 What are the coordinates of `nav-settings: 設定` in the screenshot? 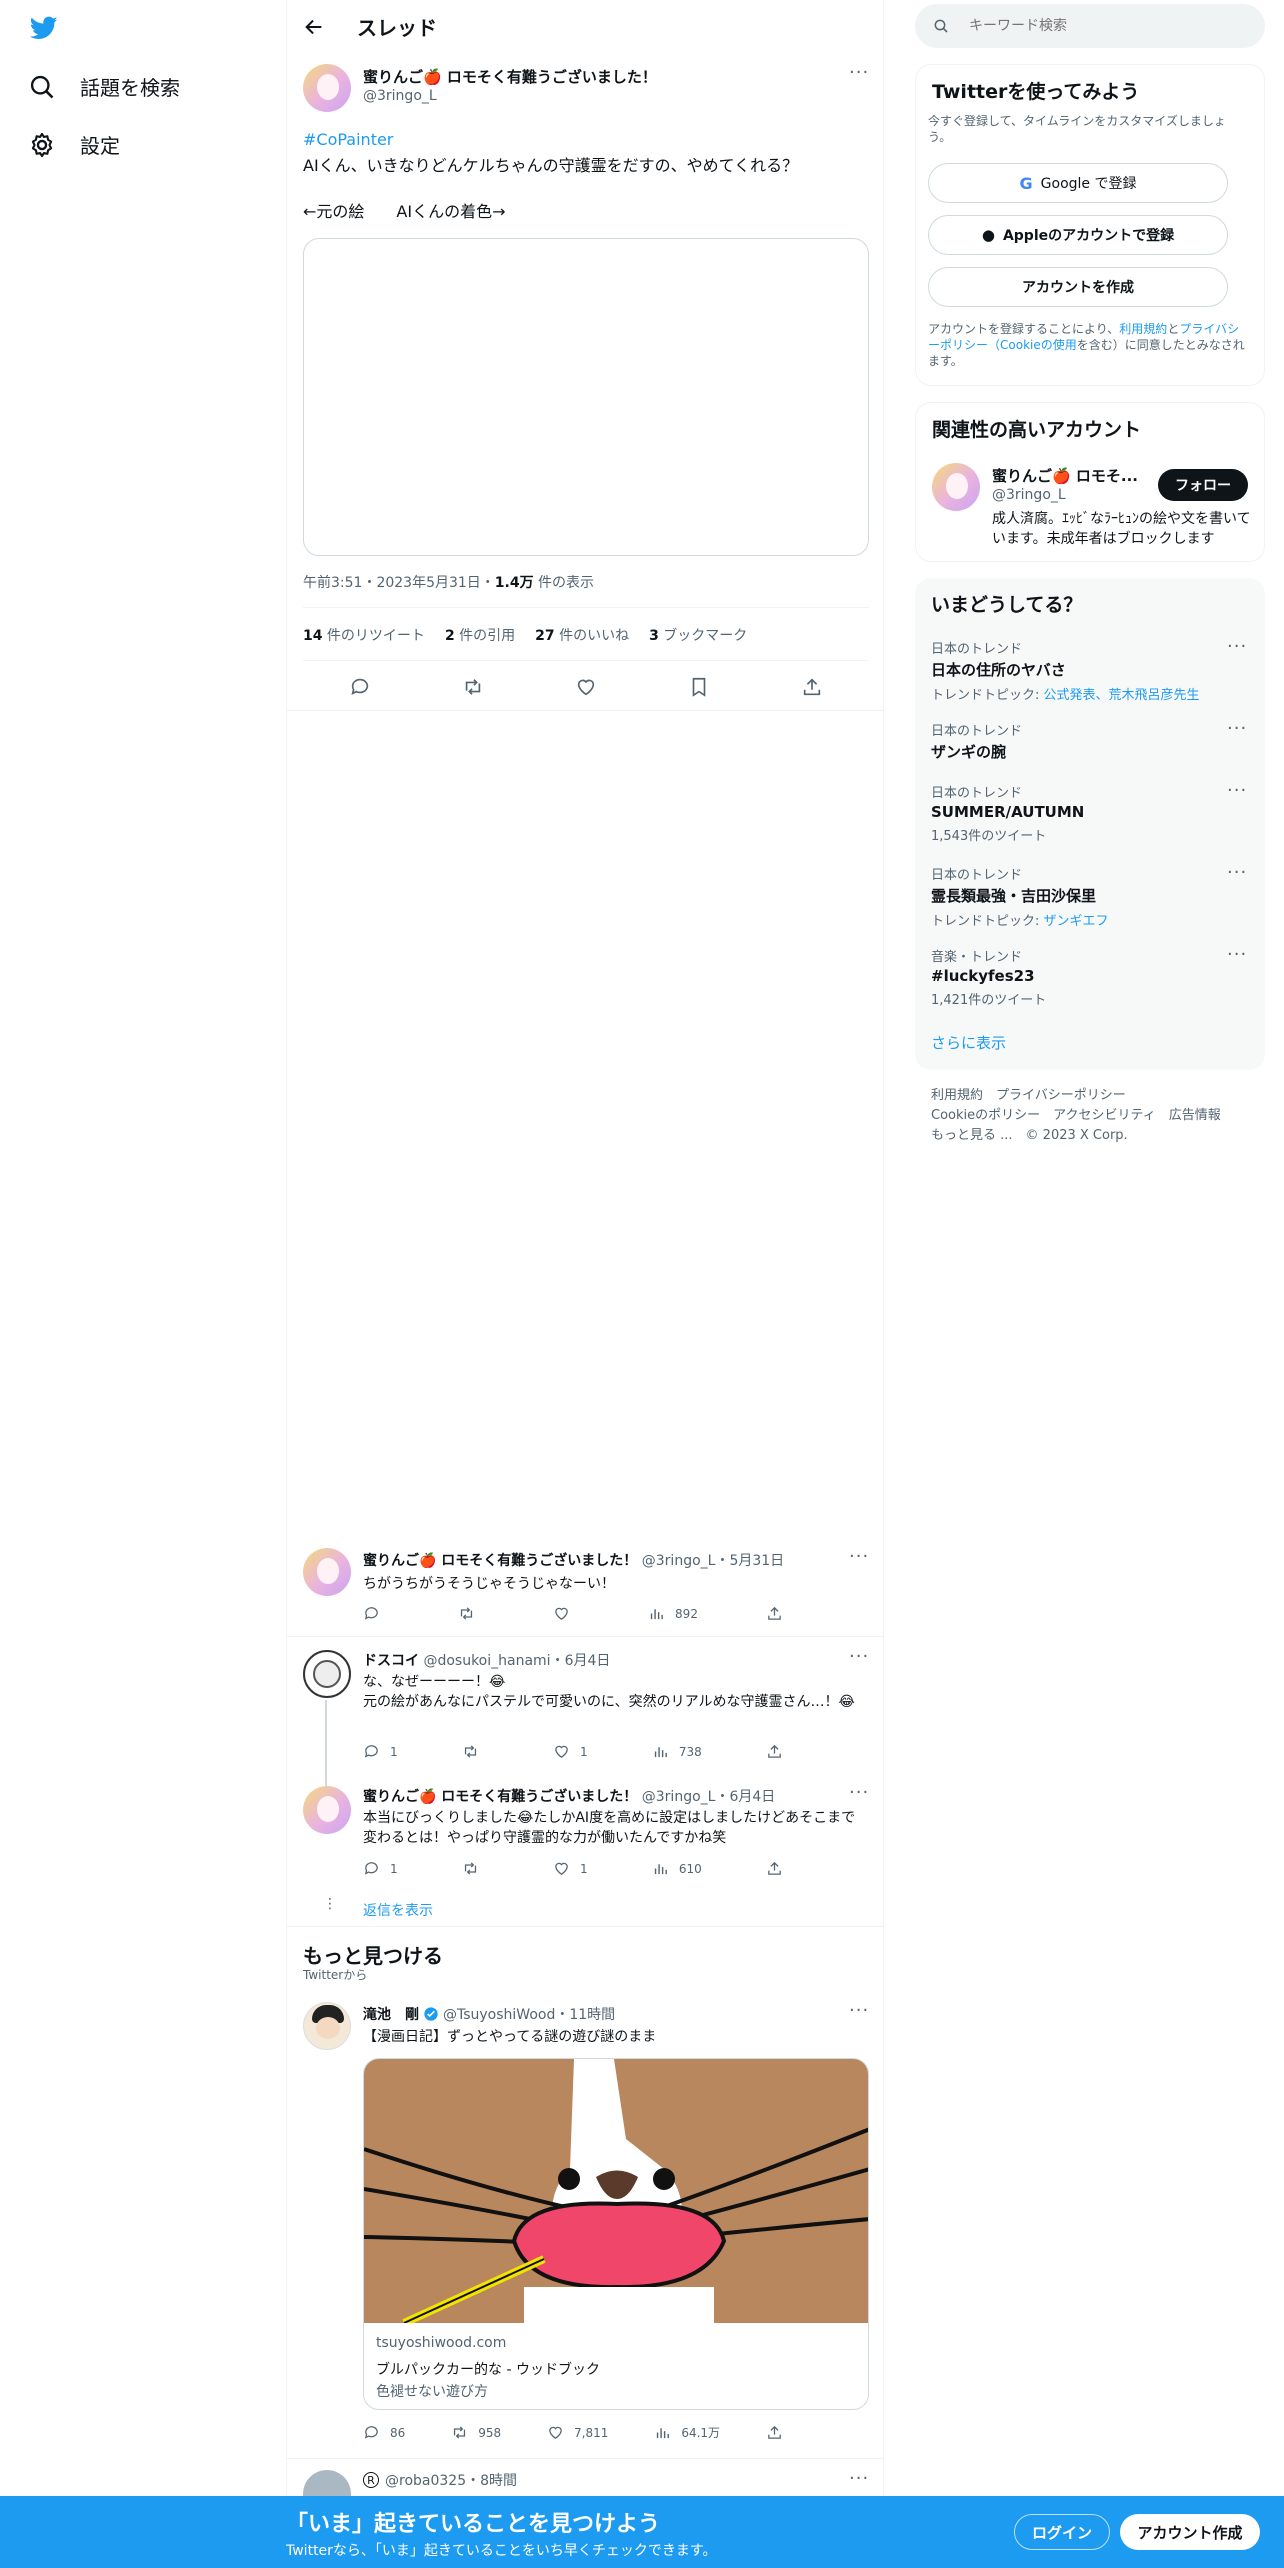 It's located at (74, 144).